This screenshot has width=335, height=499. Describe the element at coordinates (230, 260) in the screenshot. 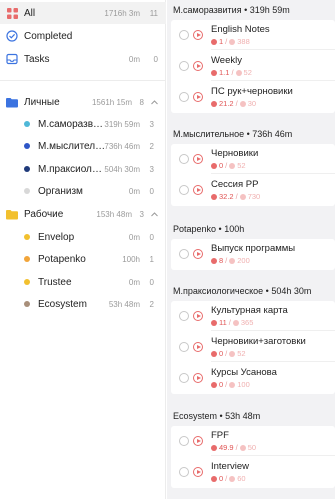

I see `task-progress: 8/ 200` at that location.